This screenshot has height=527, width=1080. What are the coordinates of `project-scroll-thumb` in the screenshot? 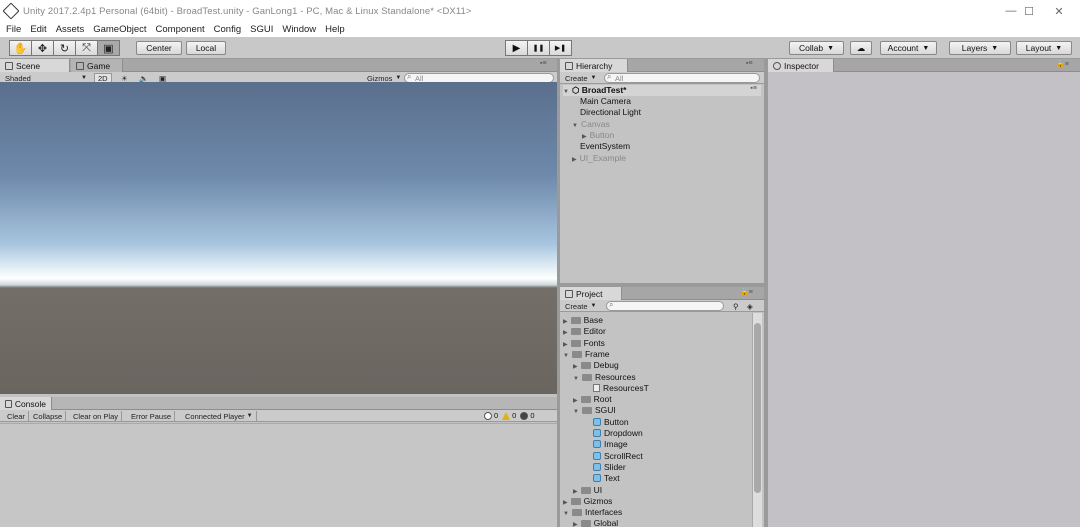 It's located at (757, 408).